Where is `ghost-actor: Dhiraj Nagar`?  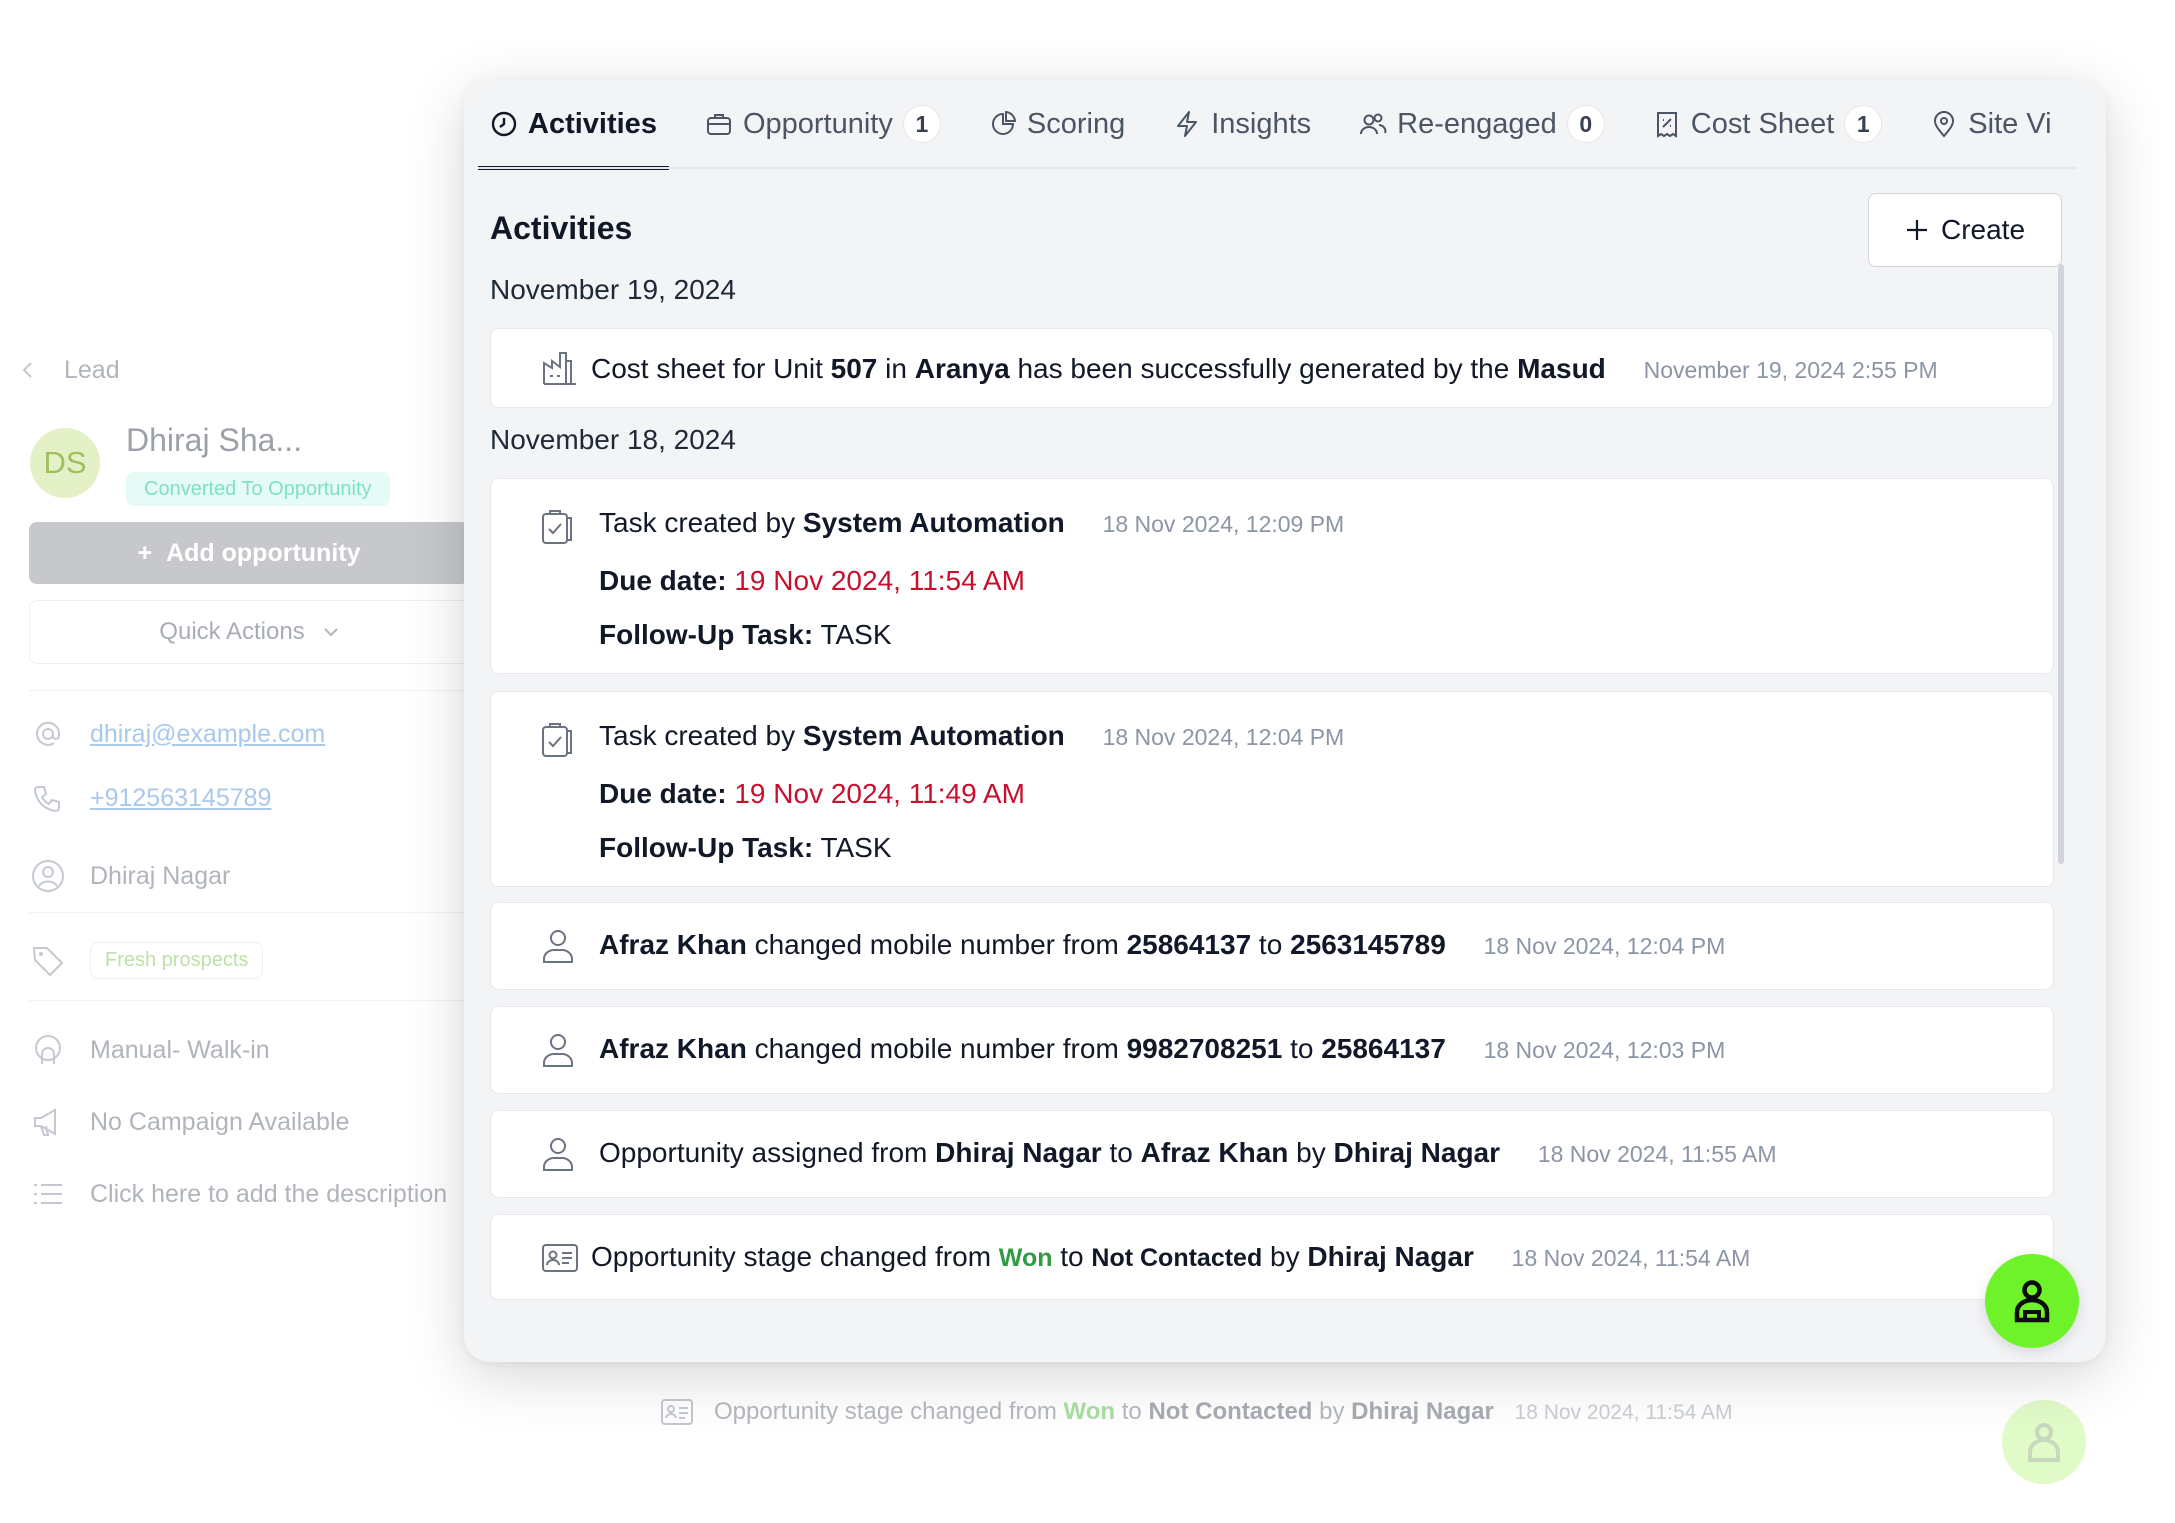 ghost-actor: Dhiraj Nagar is located at coordinates (1422, 1411).